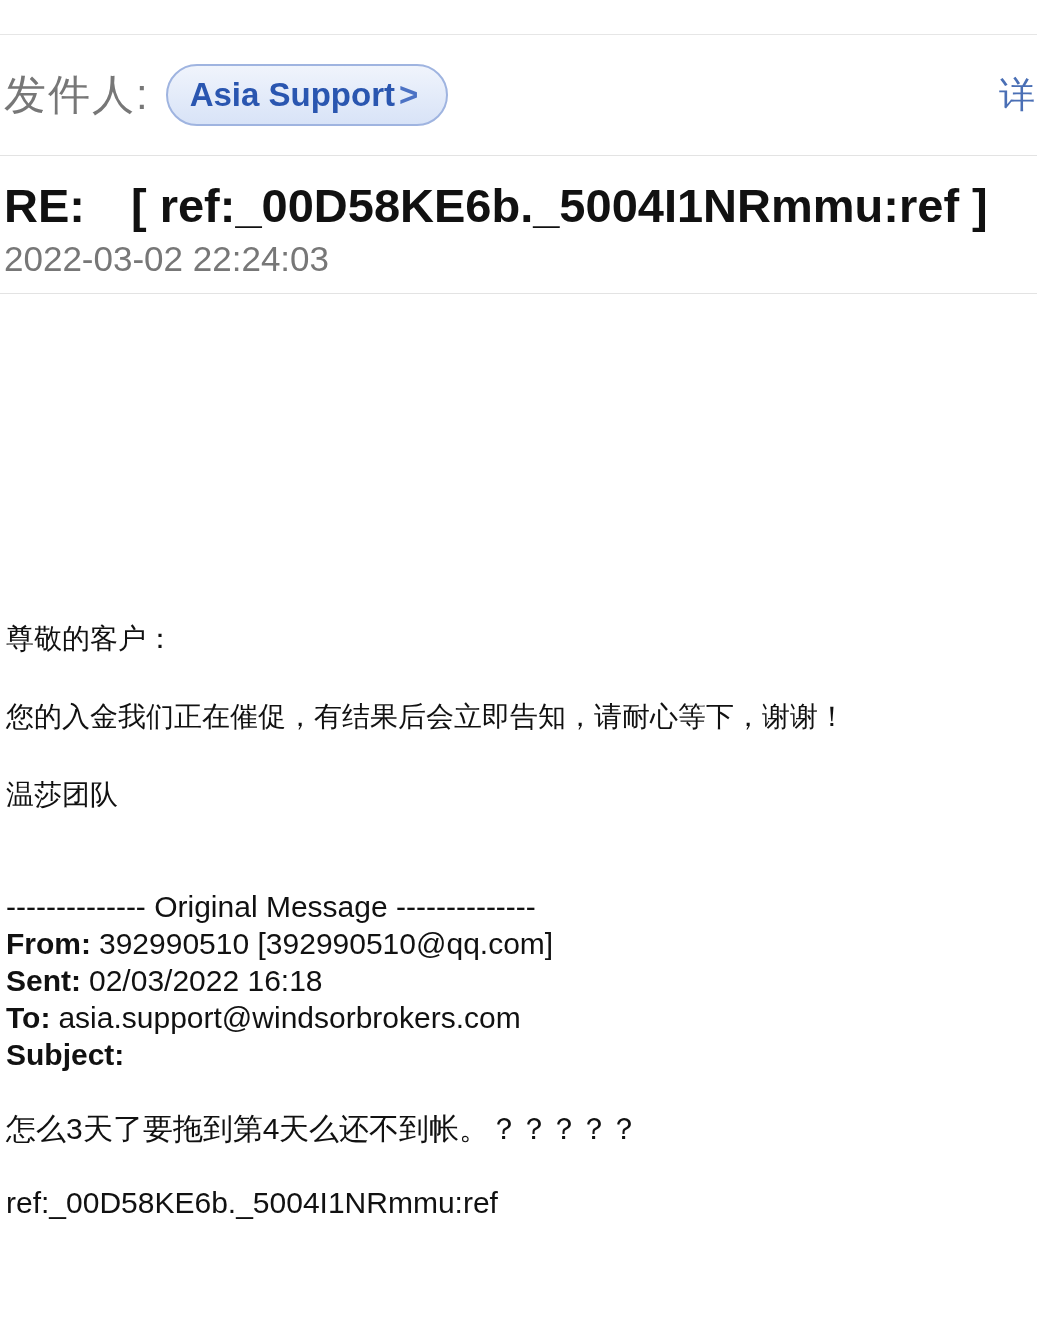 The height and width of the screenshot is (1342, 1037). Describe the element at coordinates (426, 717) in the screenshot. I see `body-paragraph: 您的入金我们正在催促，有结果后会立即告知，请耐心等下，谢谢！` at that location.